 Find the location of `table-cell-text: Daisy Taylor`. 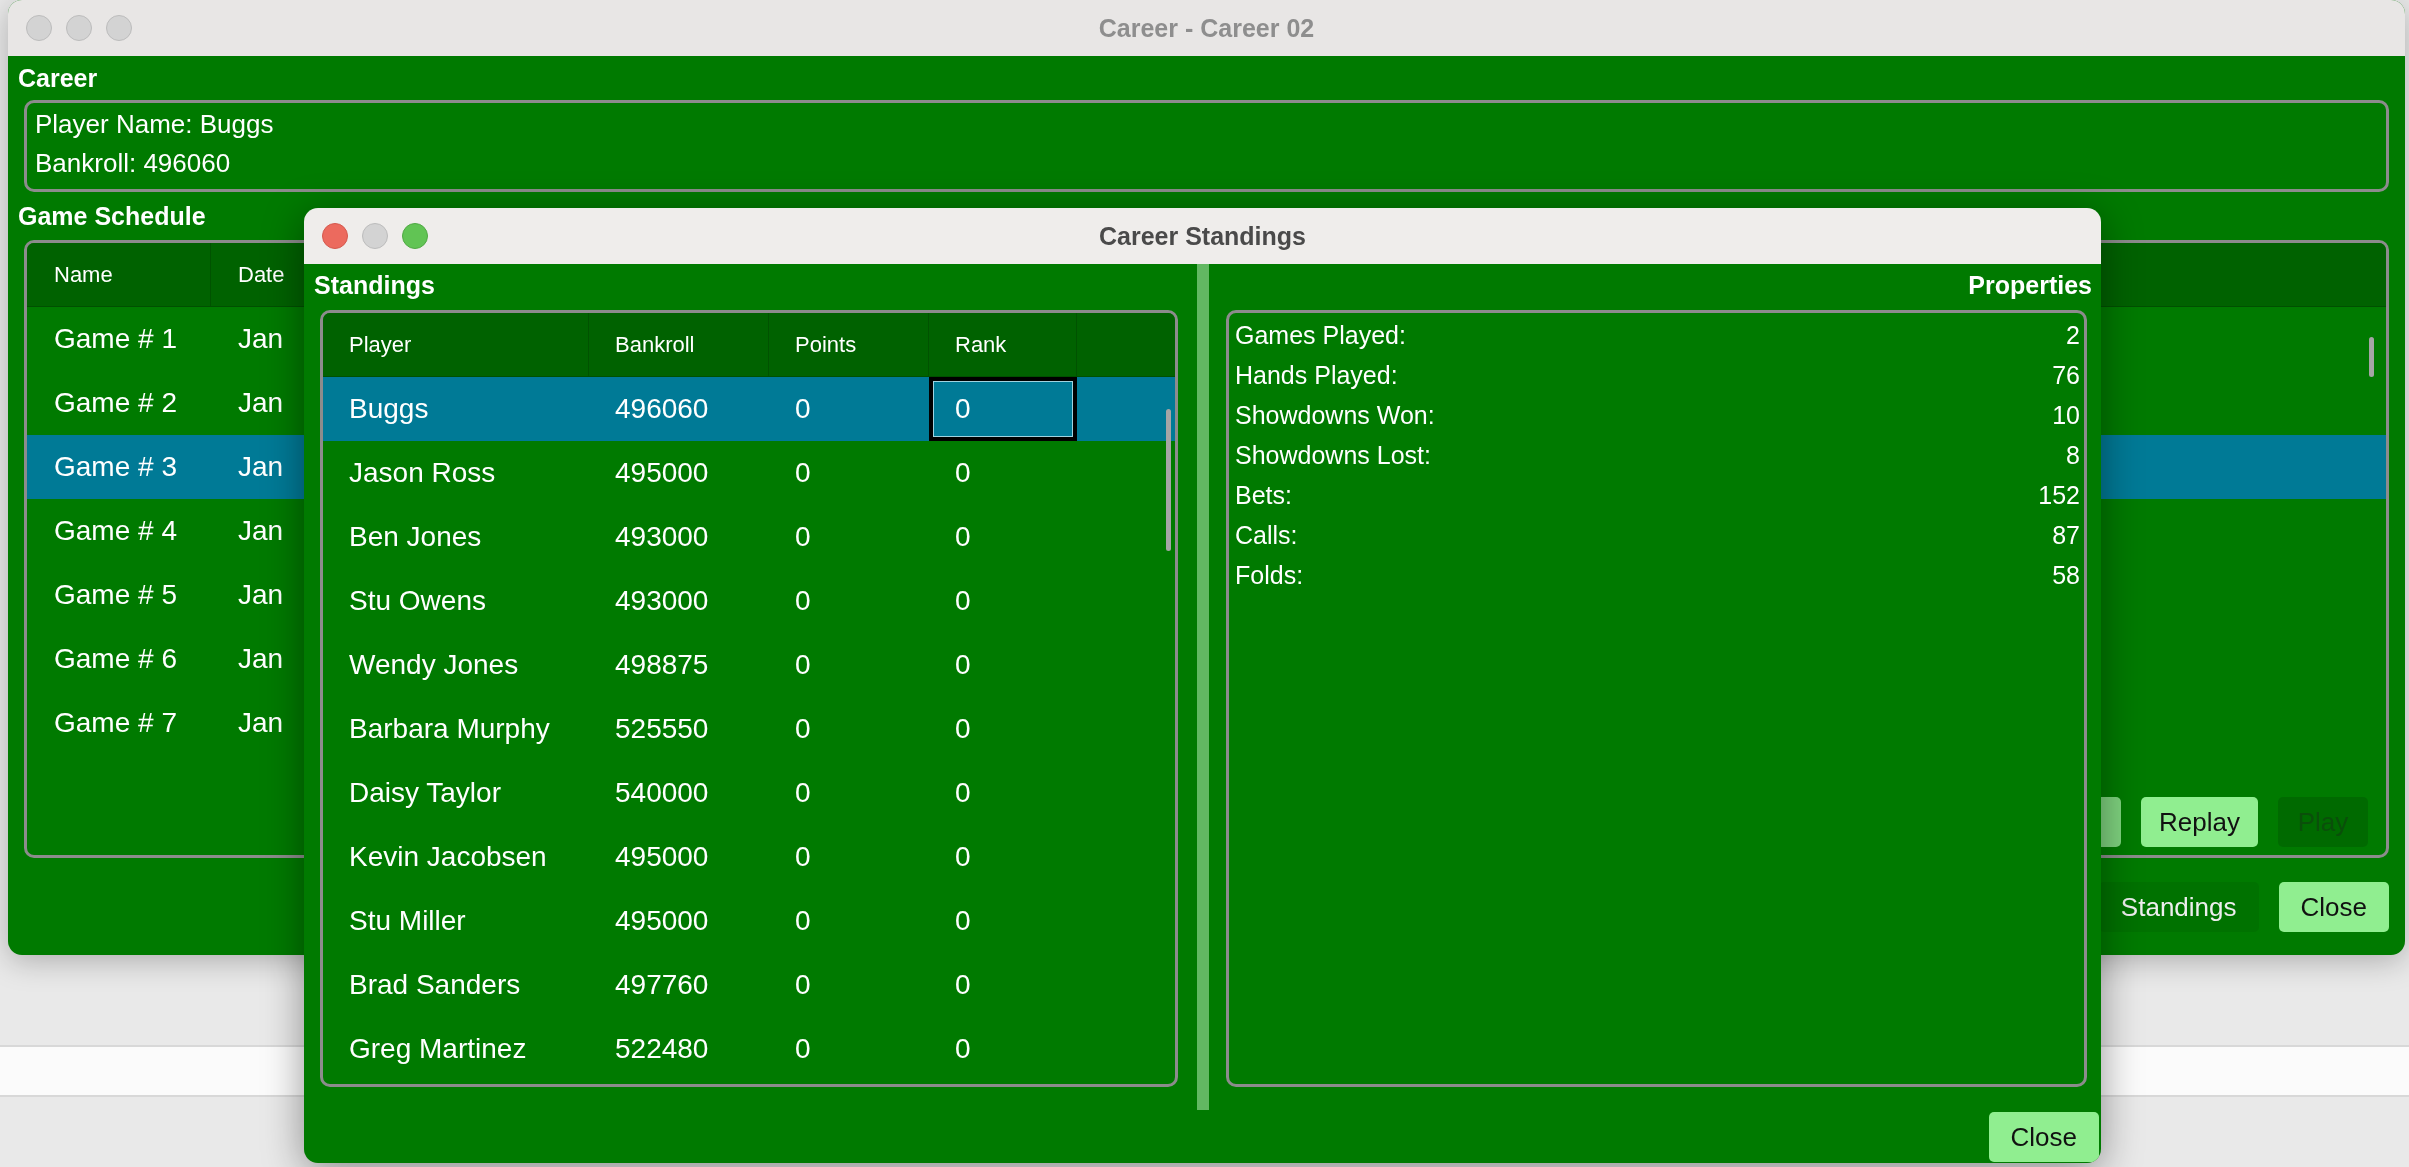

table-cell-text: Daisy Taylor is located at coordinates (425, 793).